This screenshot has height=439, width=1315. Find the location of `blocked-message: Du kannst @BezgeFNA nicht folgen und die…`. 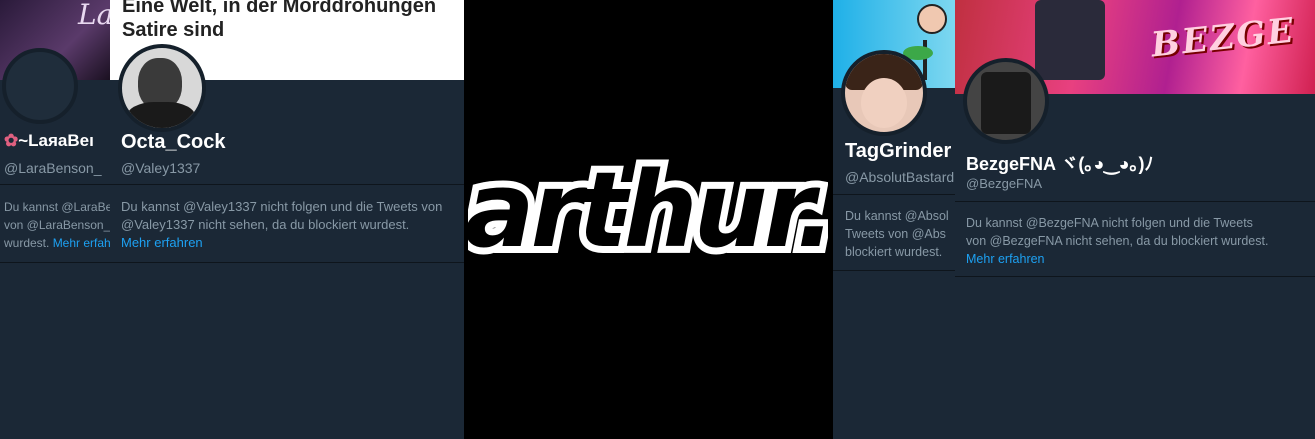

blocked-message: Du kannst @BezgeFNA nicht folgen und die… is located at coordinates (1117, 241).